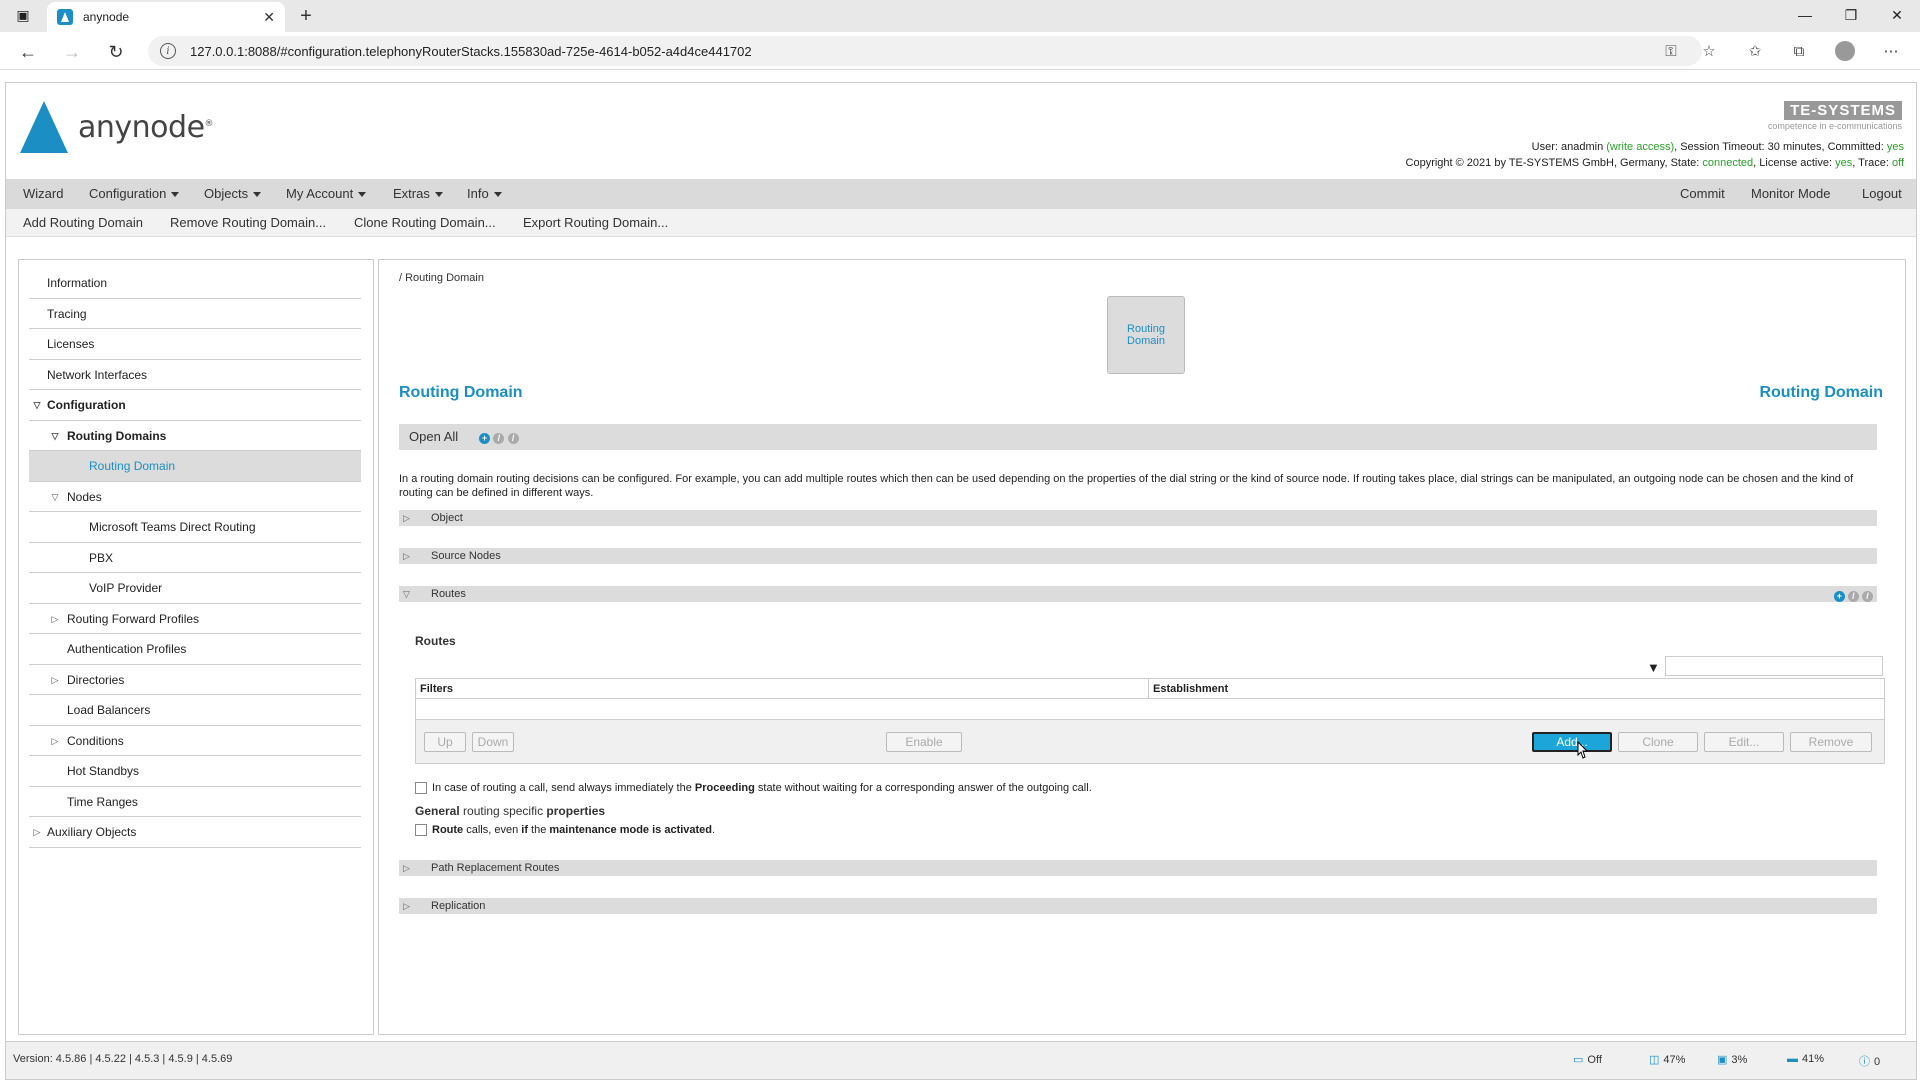 The height and width of the screenshot is (1080, 1920). Describe the element at coordinates (23, 15) in the screenshot. I see `tab-actions-icon: ▣` at that location.